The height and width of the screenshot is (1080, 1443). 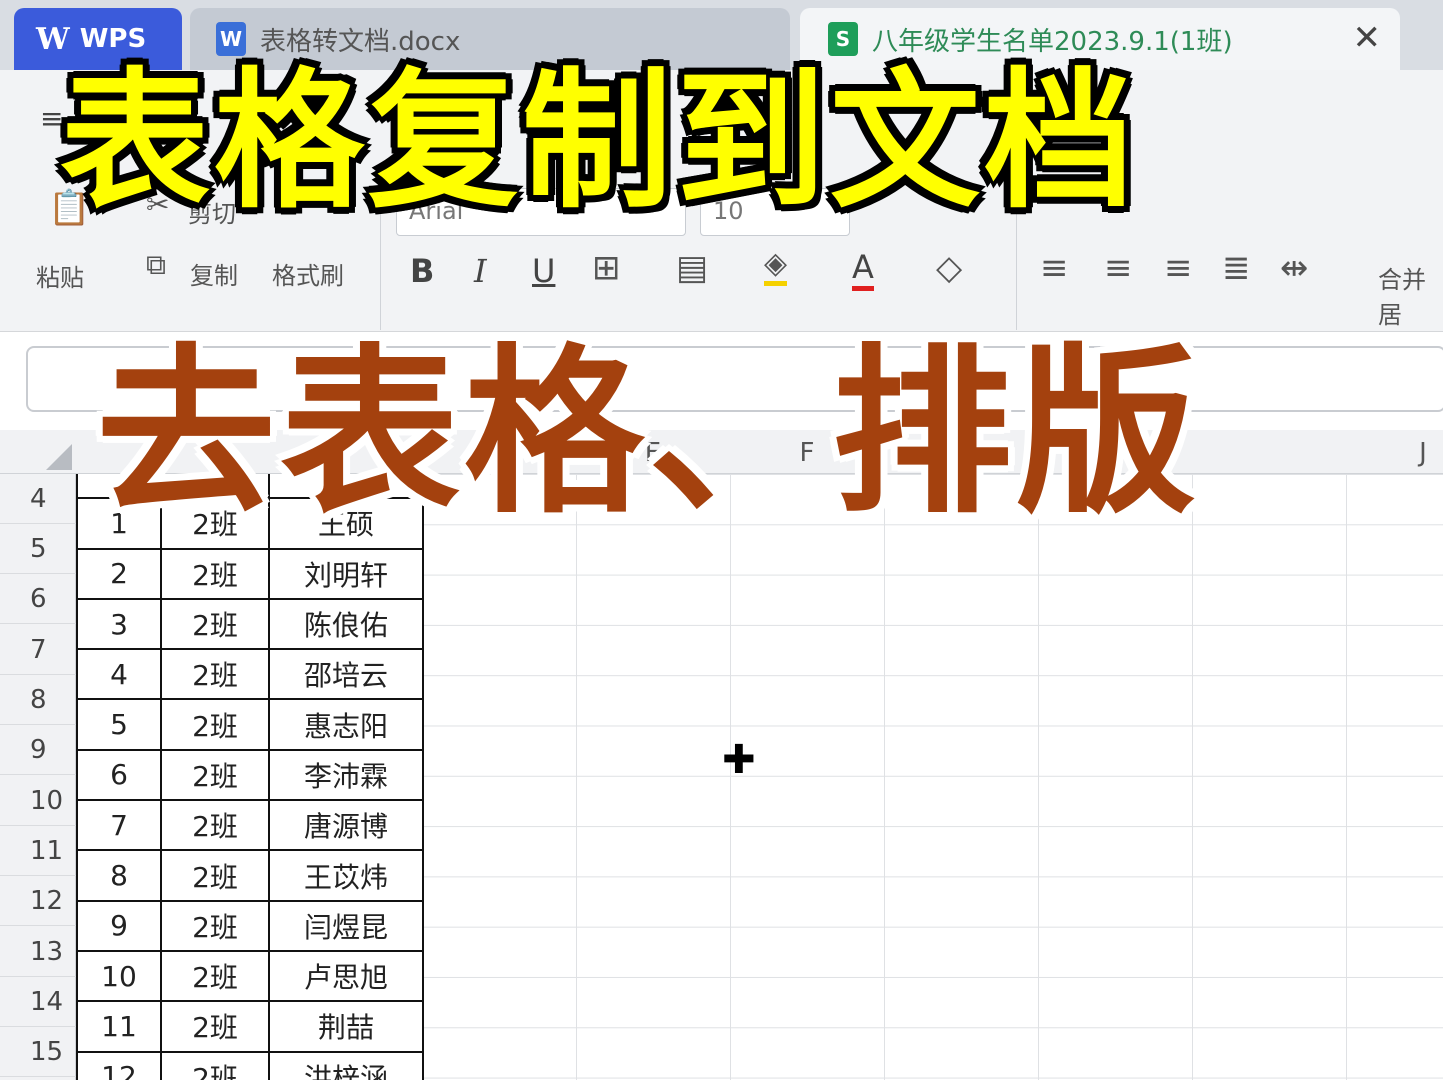 What do you see at coordinates (346, 976) in the screenshot?
I see `cell-name: 卢思旭` at bounding box center [346, 976].